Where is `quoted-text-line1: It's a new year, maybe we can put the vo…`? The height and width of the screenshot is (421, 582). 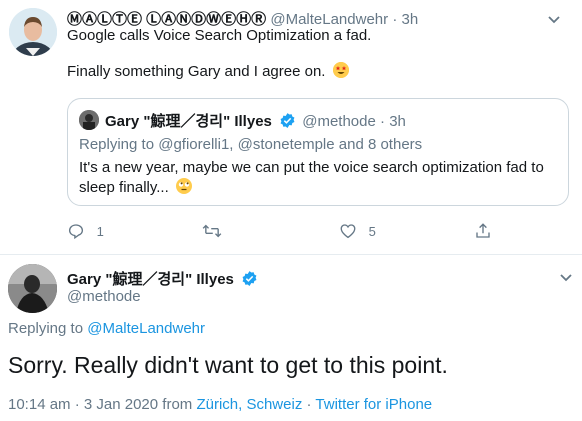 quoted-text-line1: It's a new year, maybe we can put the vo… is located at coordinates (311, 167).